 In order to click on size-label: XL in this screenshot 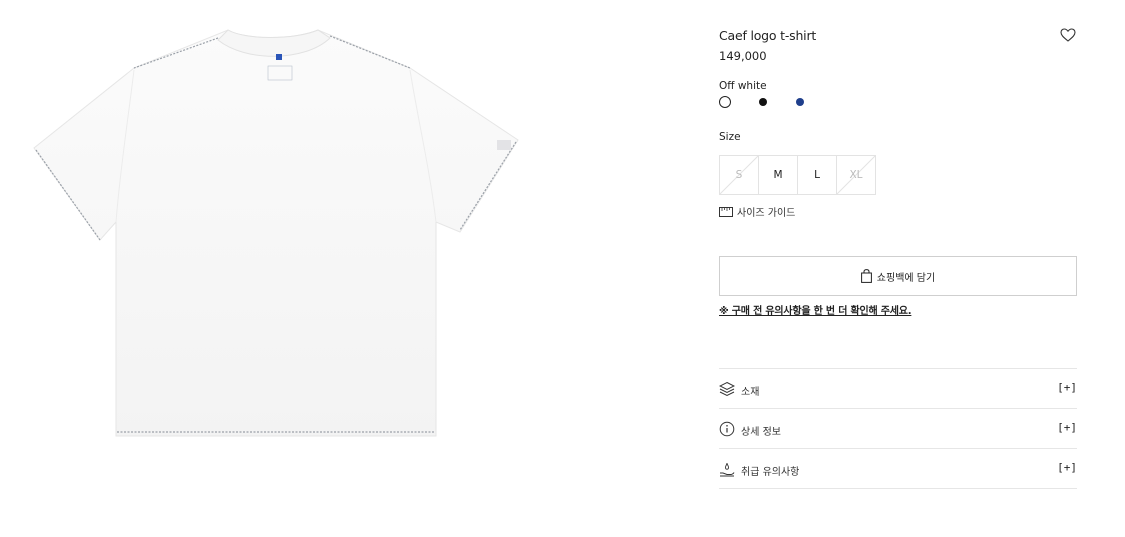, I will do `click(856, 175)`.